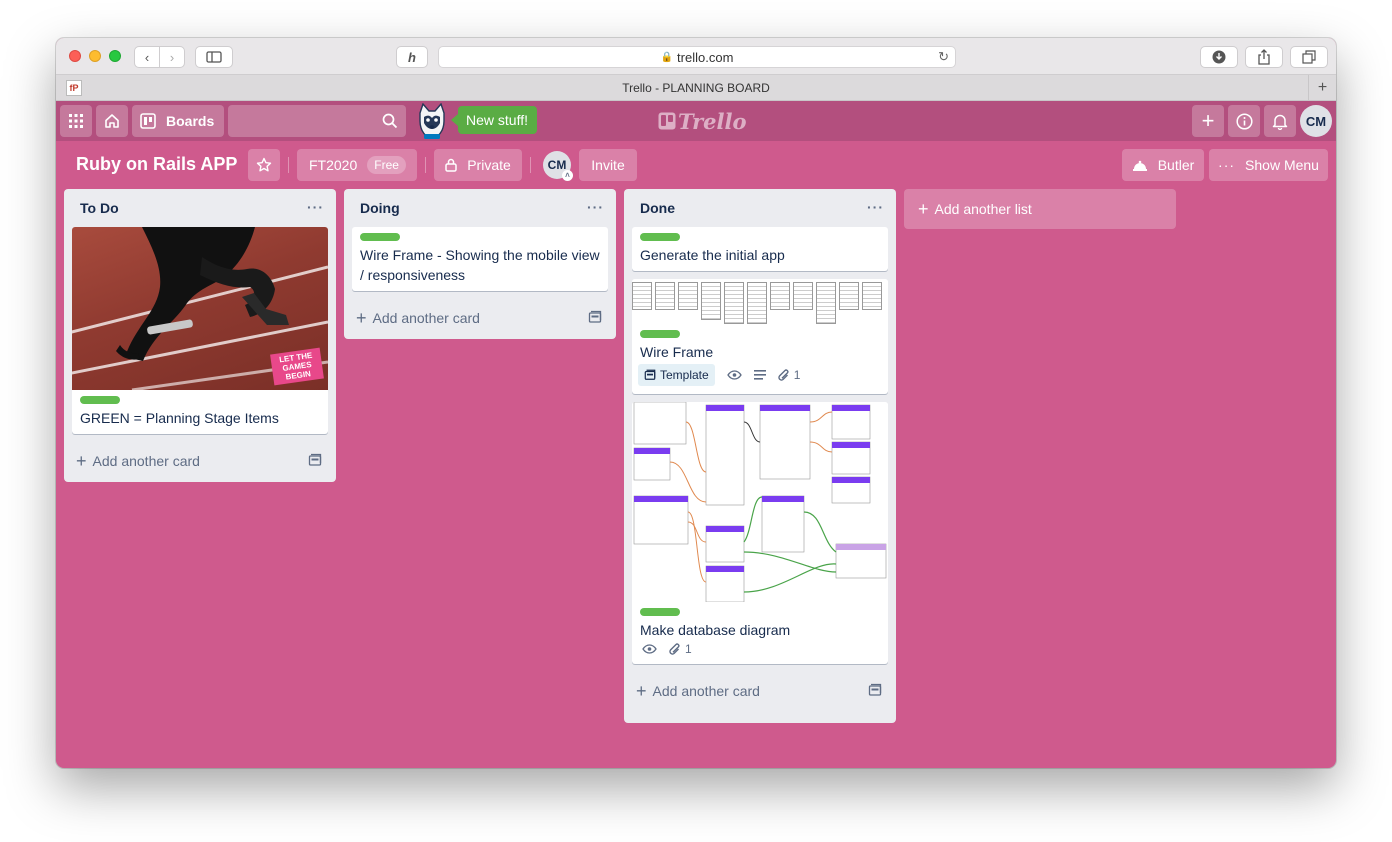 This screenshot has width=1392, height=842. I want to click on trello-logo-text: Trello, so click(712, 121).